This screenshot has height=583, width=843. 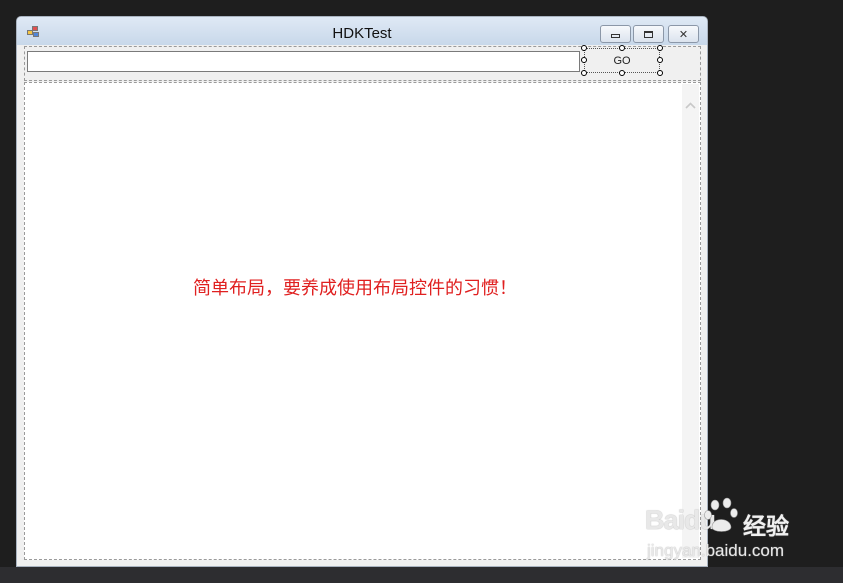 I want to click on watermark-jingyan: 经验, so click(x=766, y=527).